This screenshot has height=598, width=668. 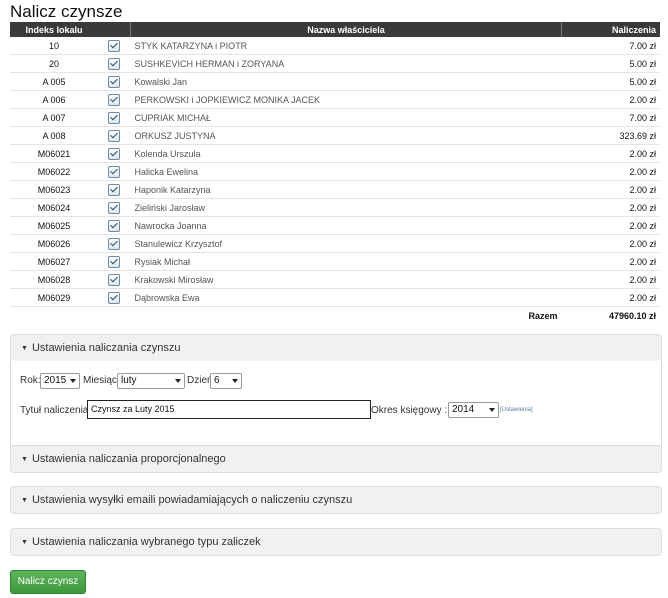 What do you see at coordinates (346, 189) in the screenshot?
I see `row-owner: Haponik Katarzyna` at bounding box center [346, 189].